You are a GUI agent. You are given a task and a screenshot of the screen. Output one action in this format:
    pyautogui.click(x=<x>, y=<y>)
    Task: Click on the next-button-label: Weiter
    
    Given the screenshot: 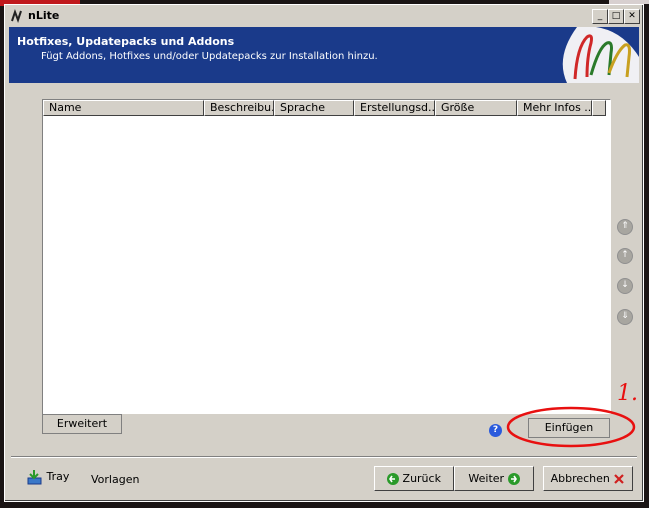 What is the action you would take?
    pyautogui.click(x=486, y=478)
    